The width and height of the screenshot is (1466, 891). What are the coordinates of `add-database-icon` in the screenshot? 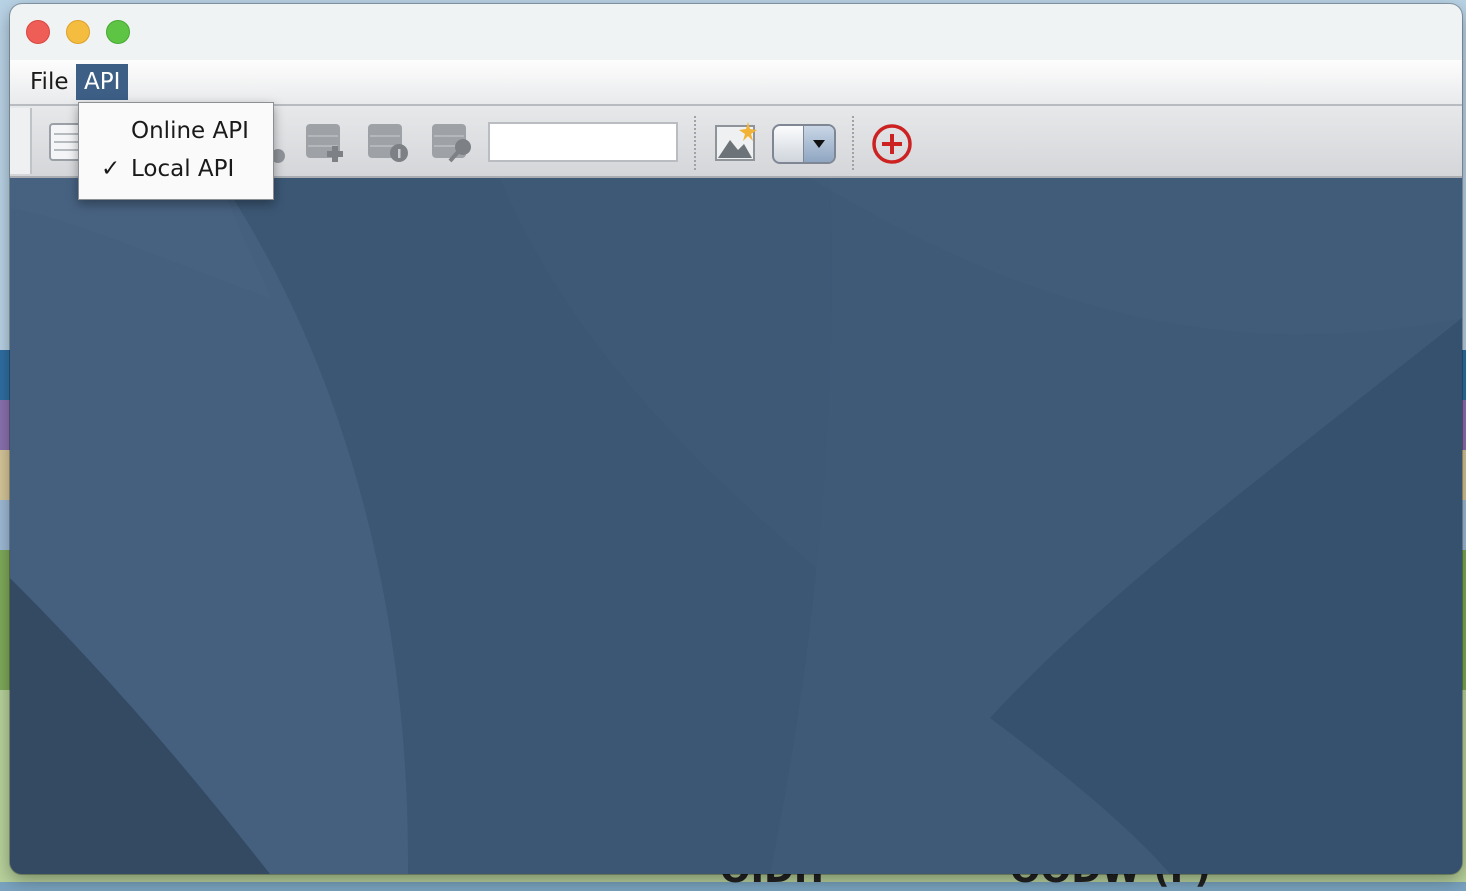 It's located at (326, 142).